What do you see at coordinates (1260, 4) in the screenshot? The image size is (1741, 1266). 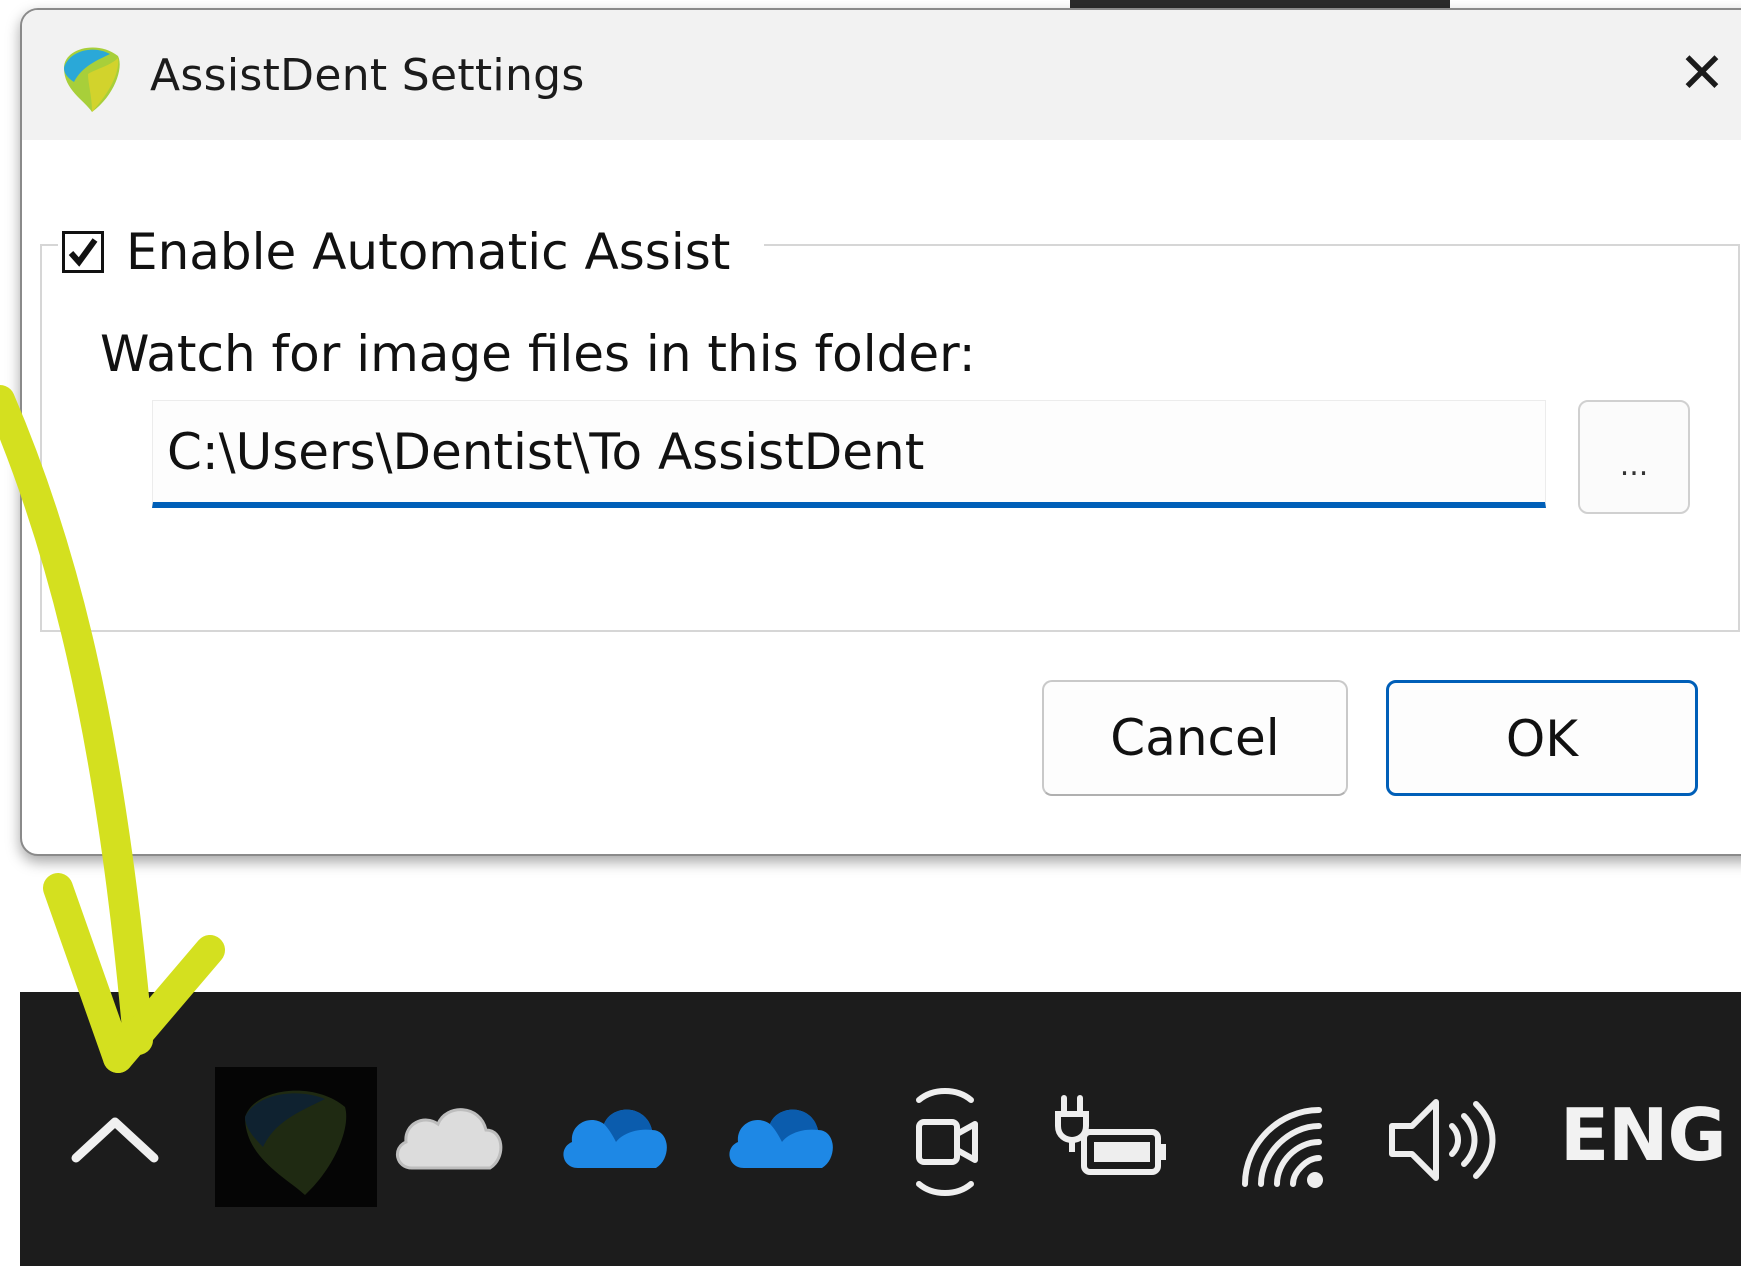 I see `background-window-edge` at bounding box center [1260, 4].